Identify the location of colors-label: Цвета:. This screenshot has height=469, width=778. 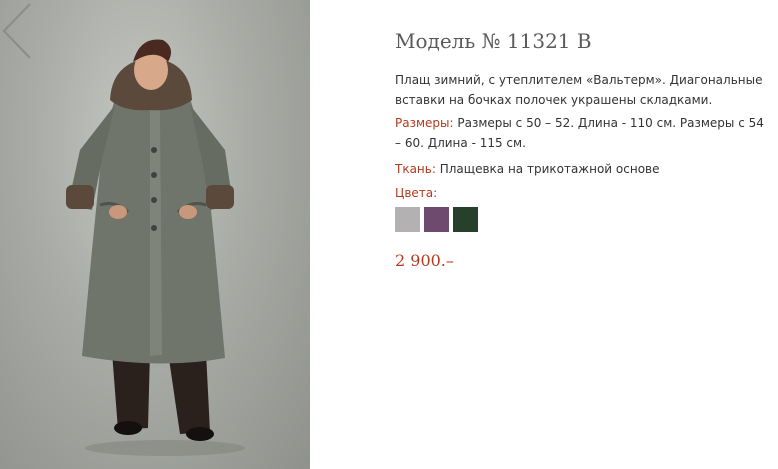
(416, 193).